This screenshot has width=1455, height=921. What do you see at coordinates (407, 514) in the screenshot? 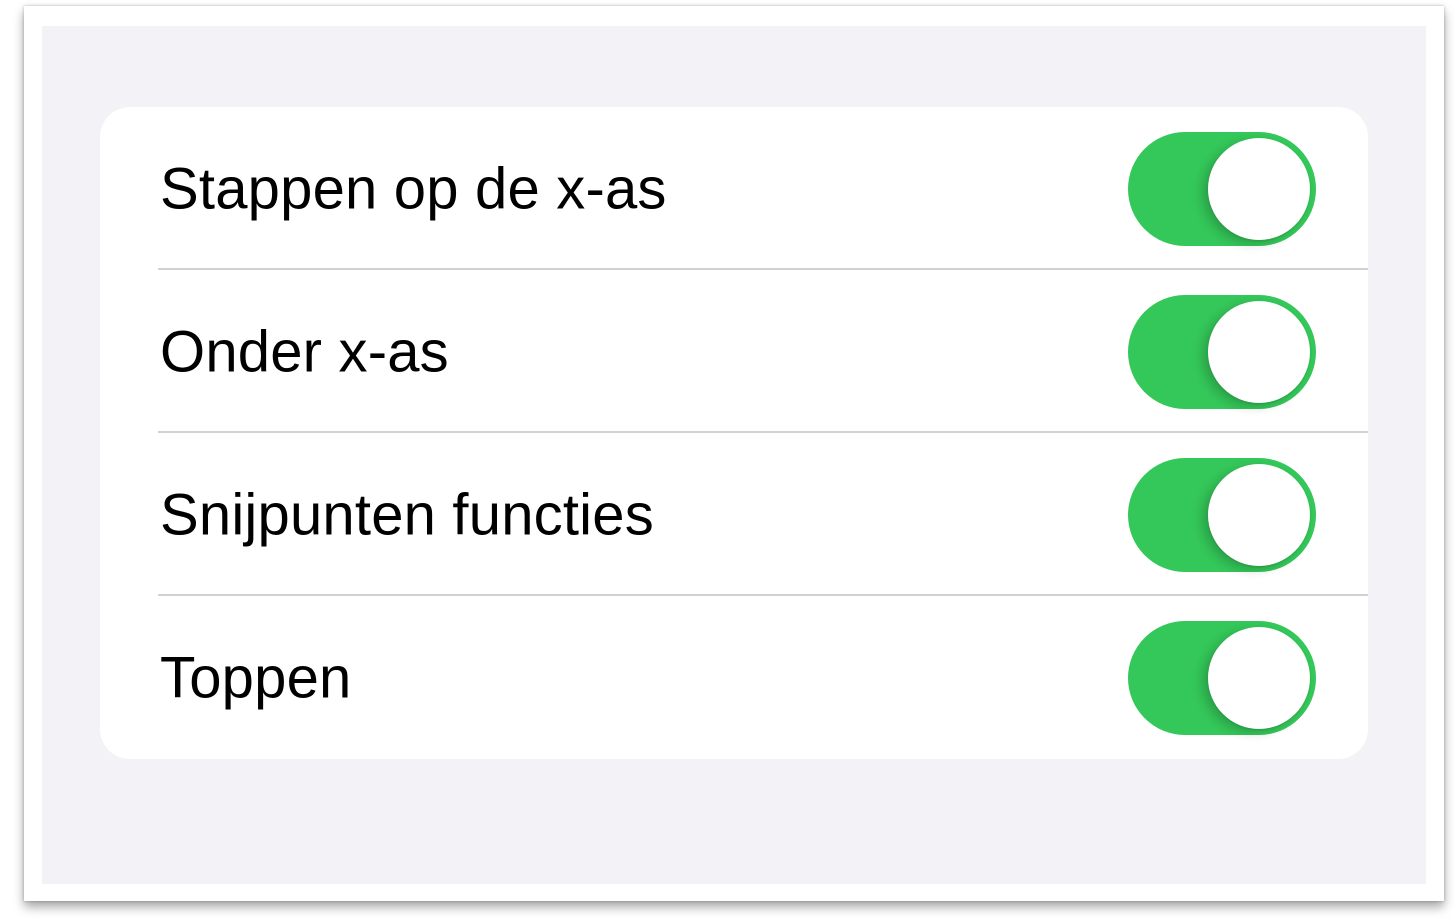
I see `setting-label: Snijpunten functies` at bounding box center [407, 514].